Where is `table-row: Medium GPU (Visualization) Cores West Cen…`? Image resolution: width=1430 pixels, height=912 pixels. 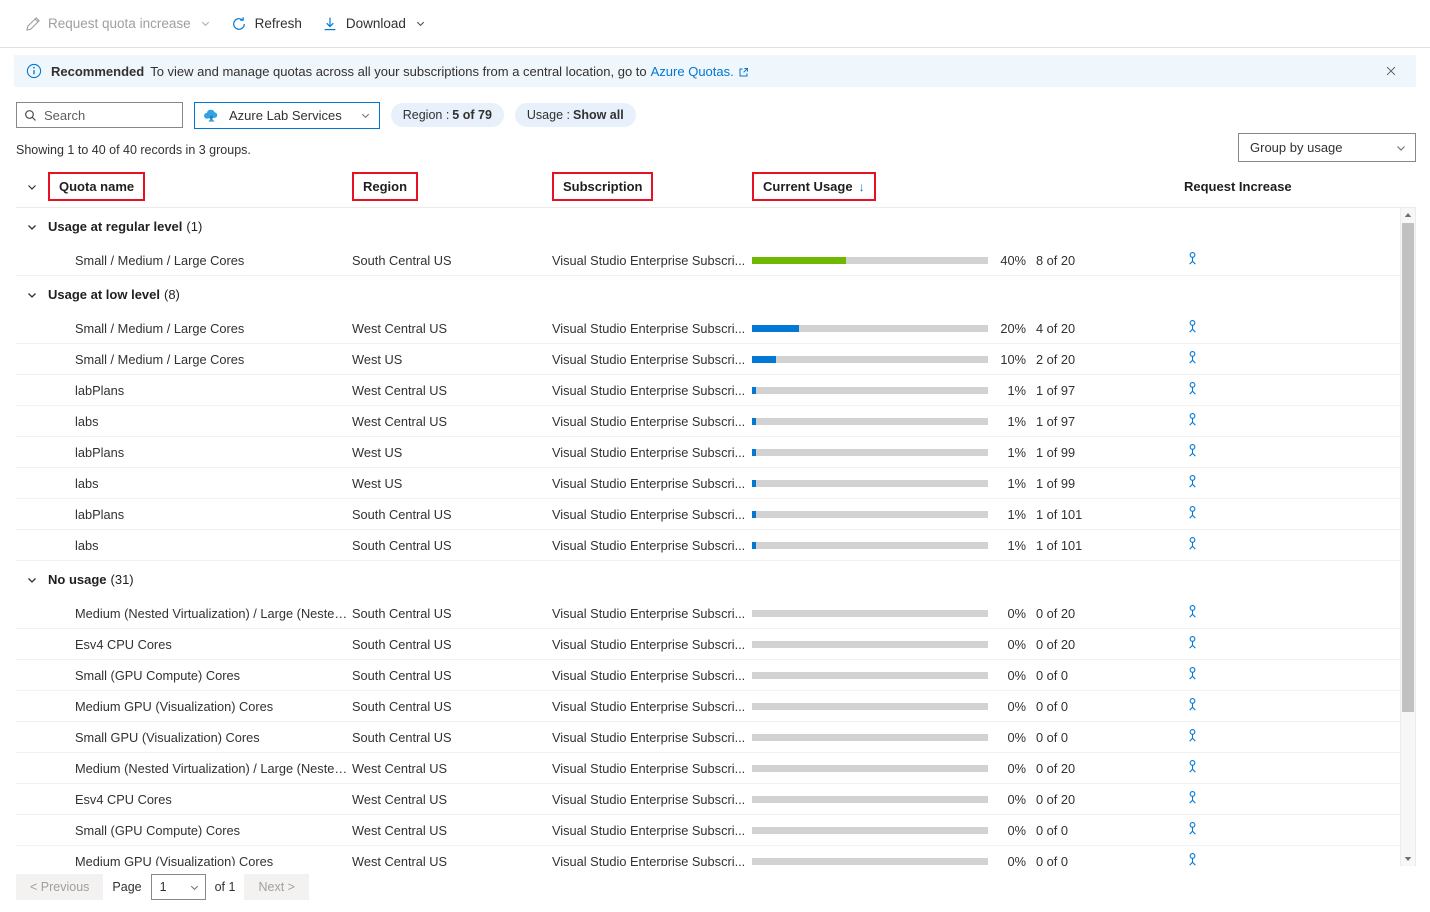 table-row: Medium GPU (Visualization) Cores West Cen… is located at coordinates (715, 856).